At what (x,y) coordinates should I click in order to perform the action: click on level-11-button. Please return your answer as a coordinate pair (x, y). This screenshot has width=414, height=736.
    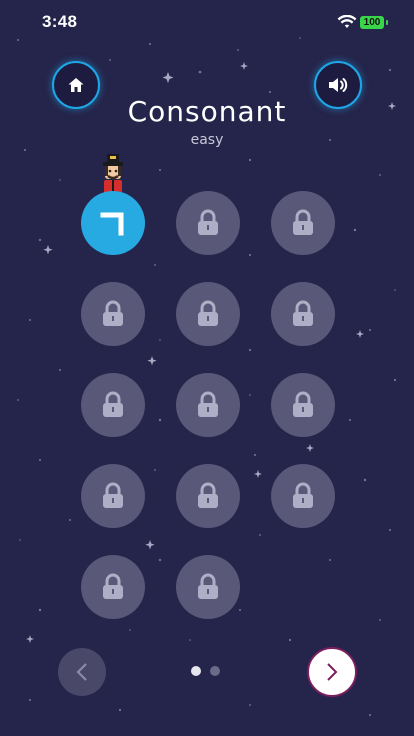
    Looking at the image, I should click on (208, 496).